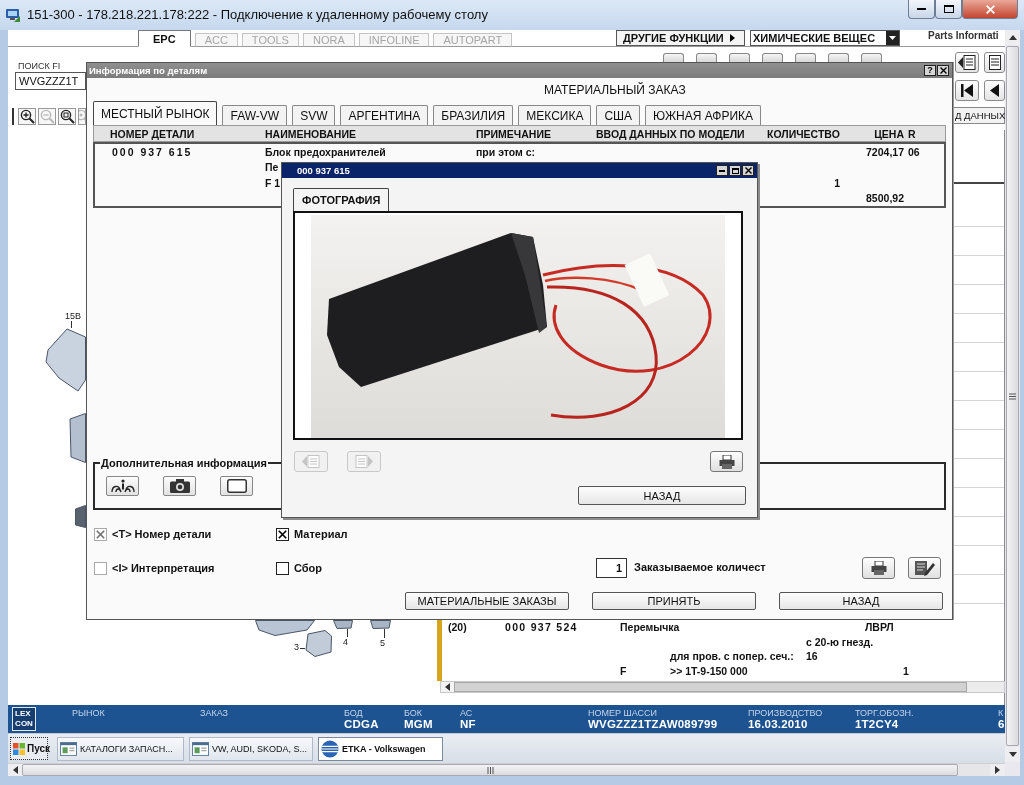  What do you see at coordinates (50, 81) in the screenshot?
I see `search-field: WVGZZZ1T` at bounding box center [50, 81].